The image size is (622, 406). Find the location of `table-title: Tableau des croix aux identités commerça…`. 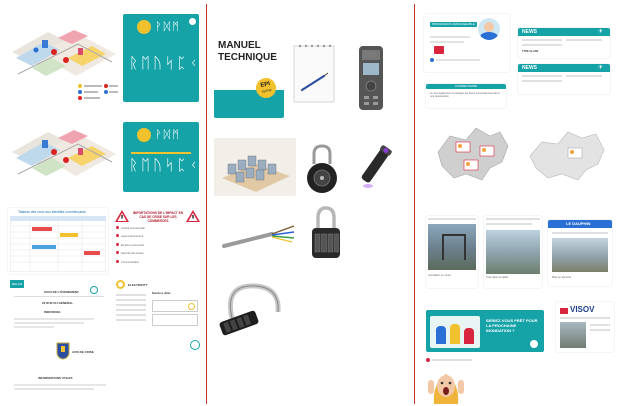

table-title: Tableau des croix aux identités commerça… is located at coordinates (52, 212).